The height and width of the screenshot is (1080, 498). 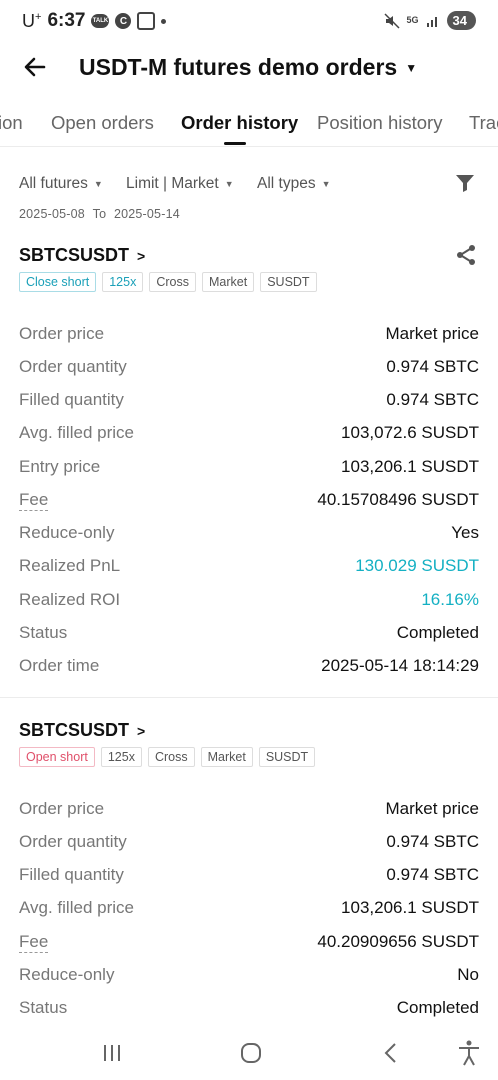 I want to click on c-app-icon: C, so click(x=123, y=21).